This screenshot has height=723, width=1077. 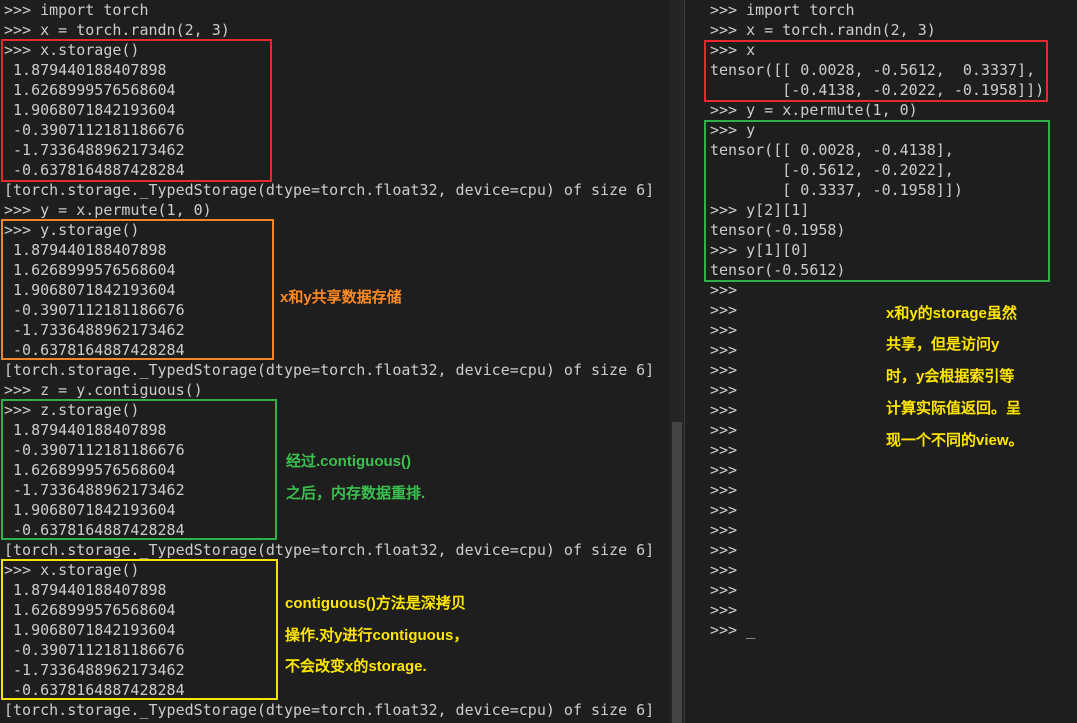 I want to click on x-tensor-red-box, so click(x=876, y=71).